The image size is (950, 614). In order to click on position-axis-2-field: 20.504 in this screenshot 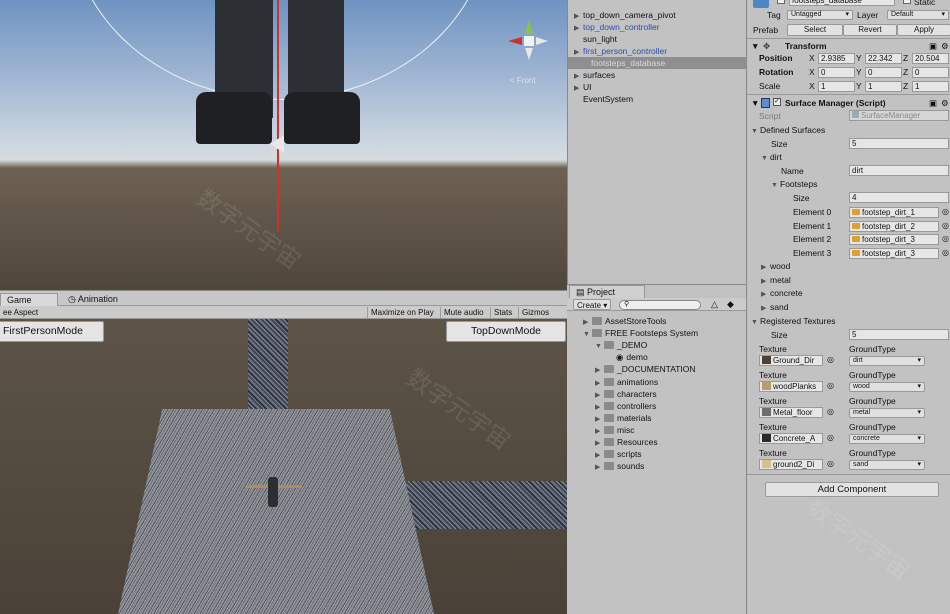, I will do `click(930, 58)`.